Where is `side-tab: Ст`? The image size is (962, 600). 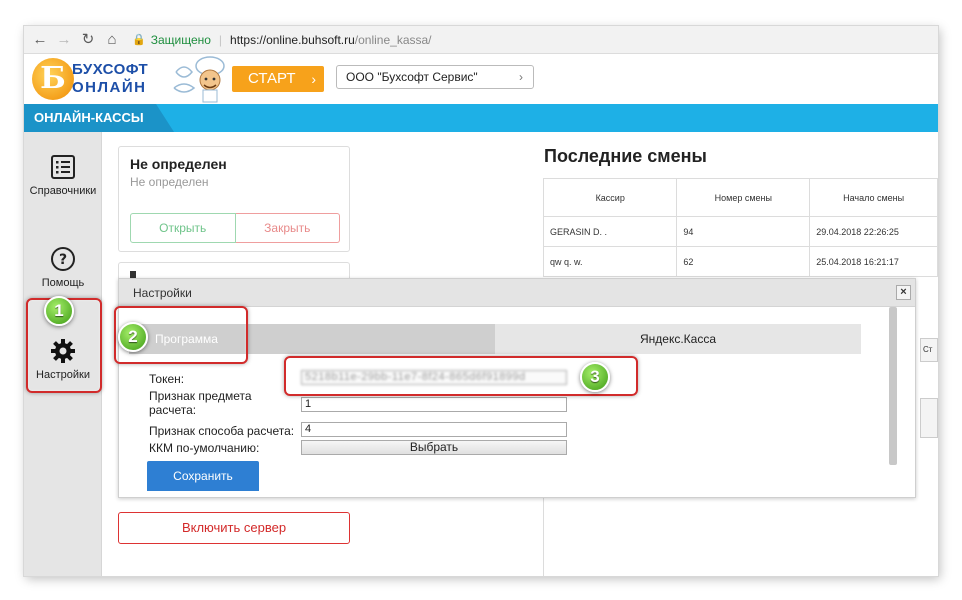 side-tab: Ст is located at coordinates (929, 350).